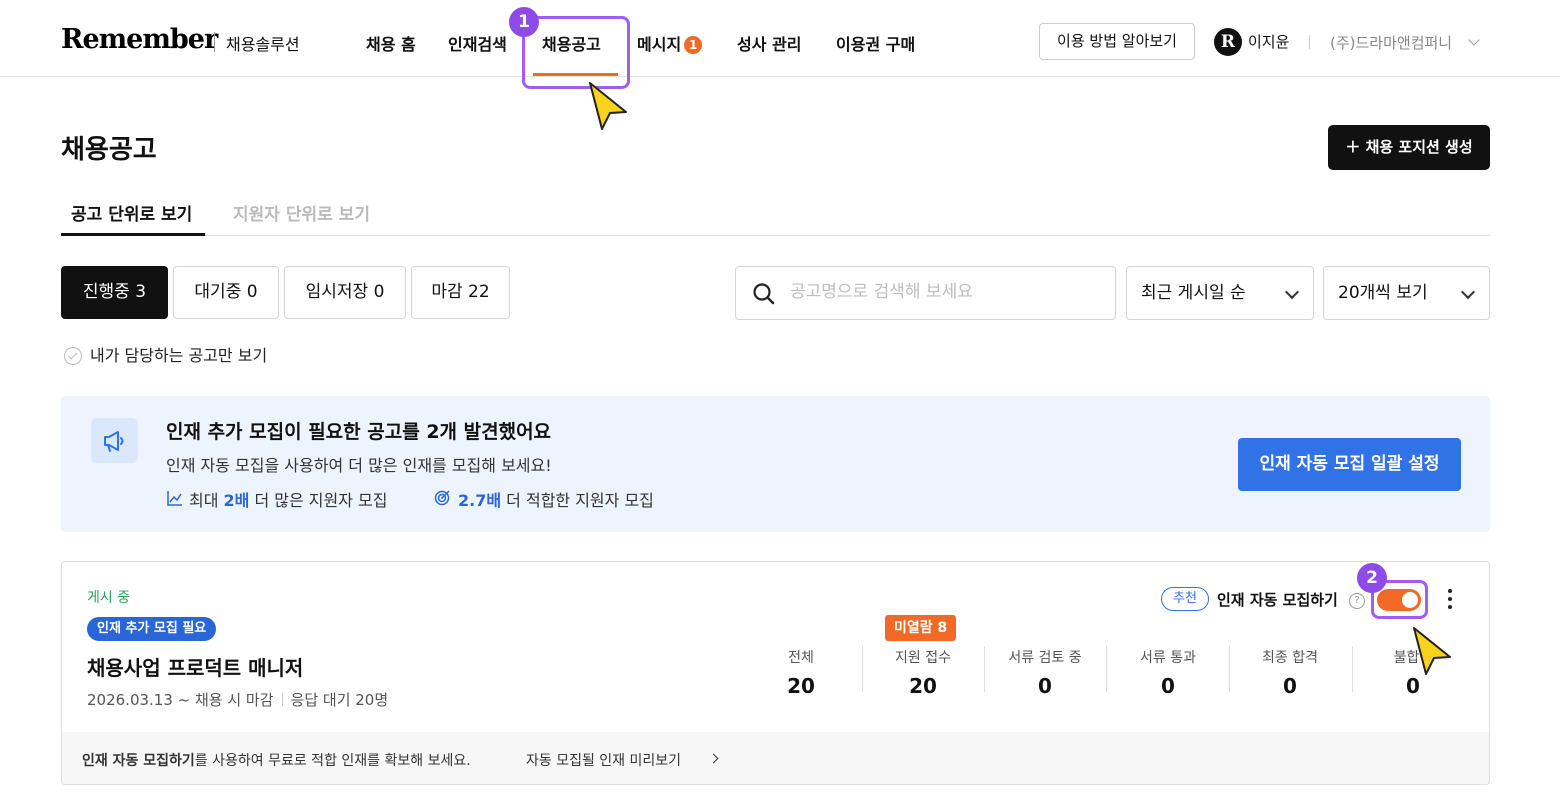 Image resolution: width=1560 pixels, height=803 pixels. I want to click on step1-highlight-box, so click(576, 52).